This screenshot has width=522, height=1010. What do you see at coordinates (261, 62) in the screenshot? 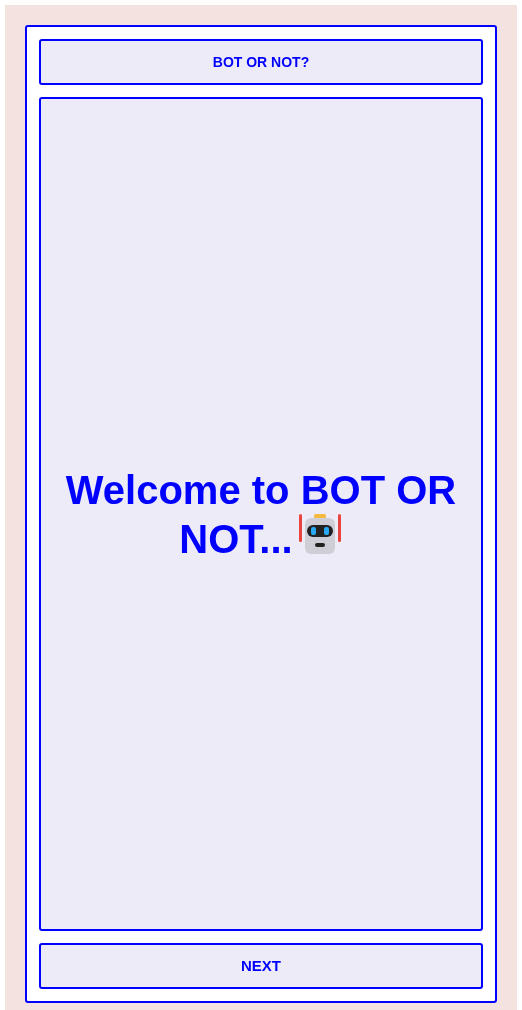
I see `app-title: BOT OR NOT?` at bounding box center [261, 62].